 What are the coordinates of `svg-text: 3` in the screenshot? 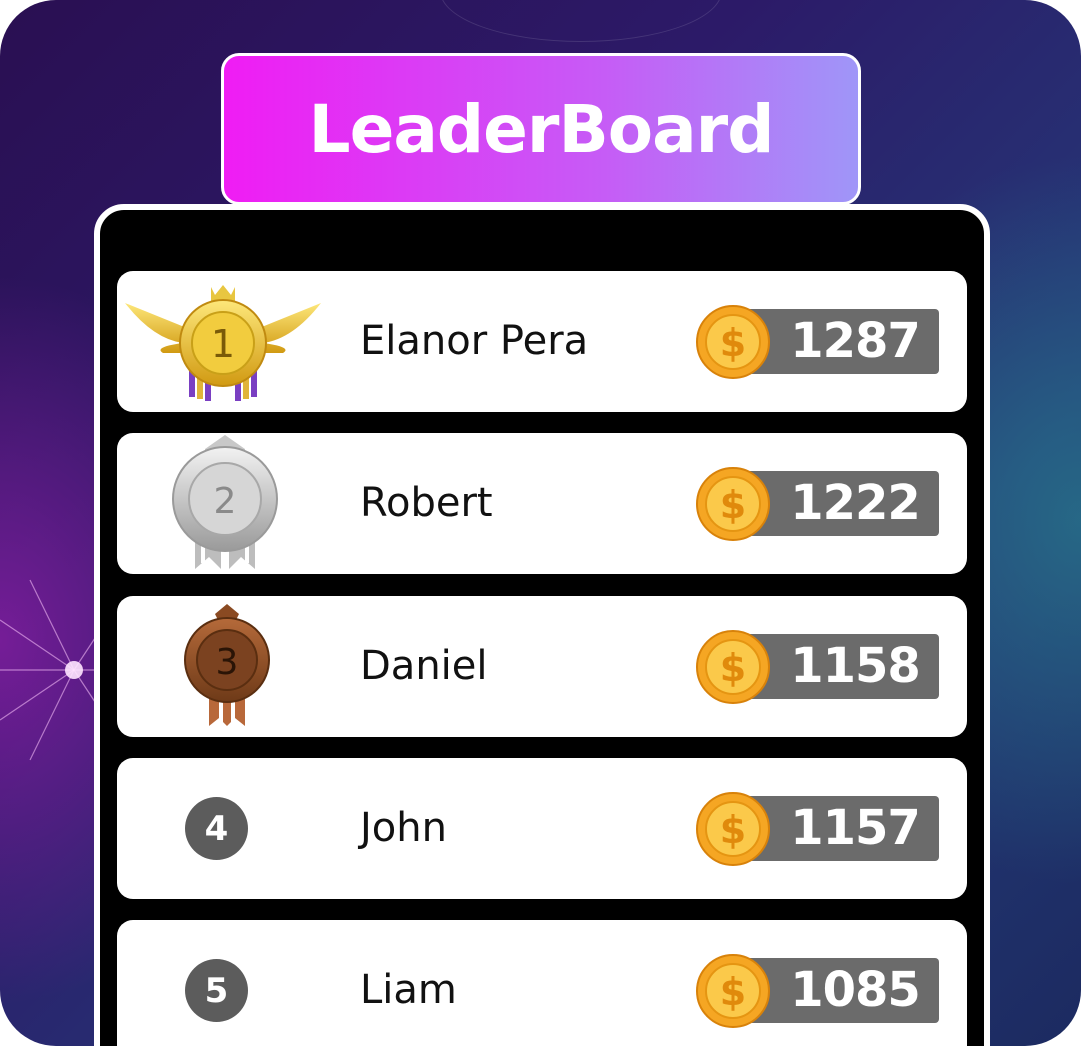 It's located at (227, 662).